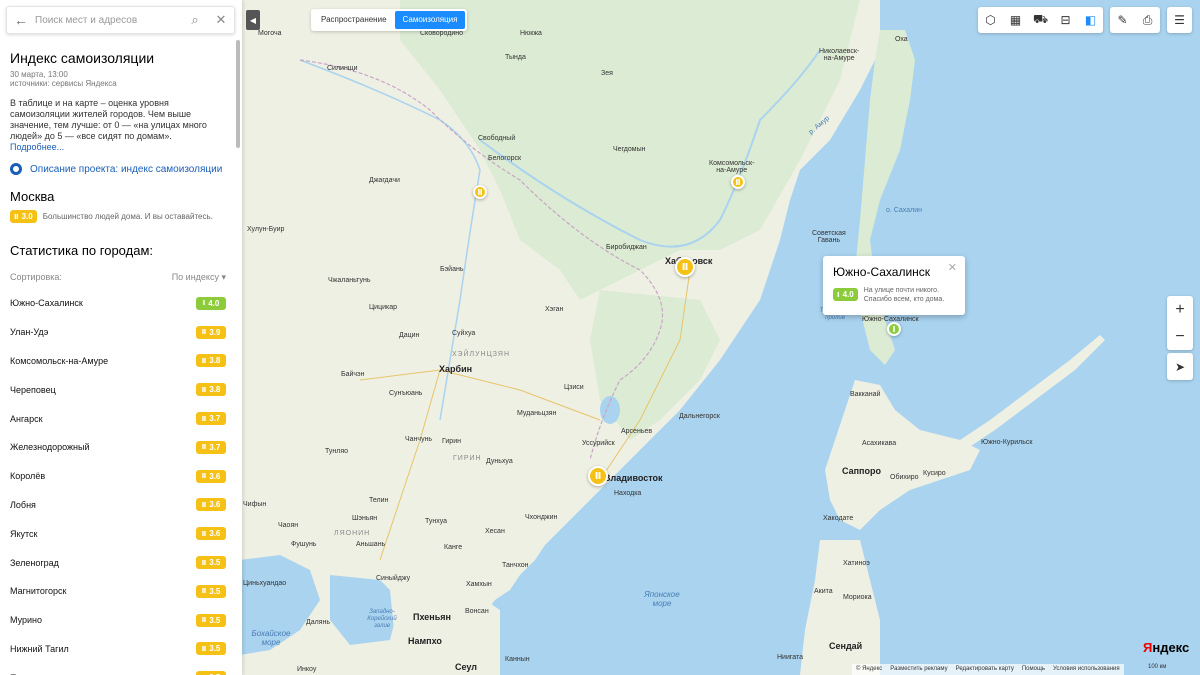 The image size is (1200, 675). Describe the element at coordinates (894, 329) in the screenshot. I see `city-marker-selected: Ⅰ` at that location.